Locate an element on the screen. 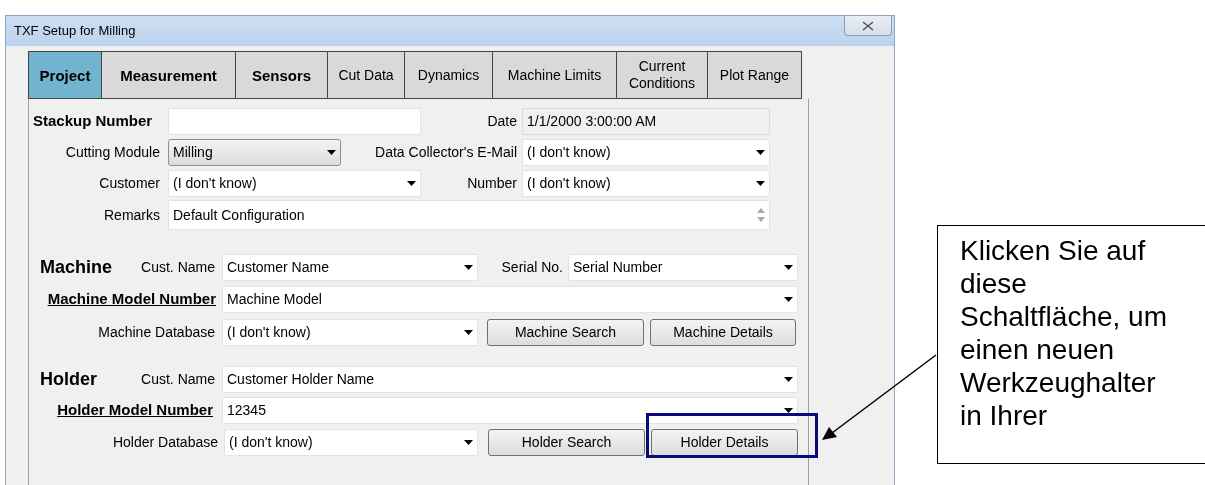 The width and height of the screenshot is (1205, 485). tab: Machine Limits is located at coordinates (555, 75).